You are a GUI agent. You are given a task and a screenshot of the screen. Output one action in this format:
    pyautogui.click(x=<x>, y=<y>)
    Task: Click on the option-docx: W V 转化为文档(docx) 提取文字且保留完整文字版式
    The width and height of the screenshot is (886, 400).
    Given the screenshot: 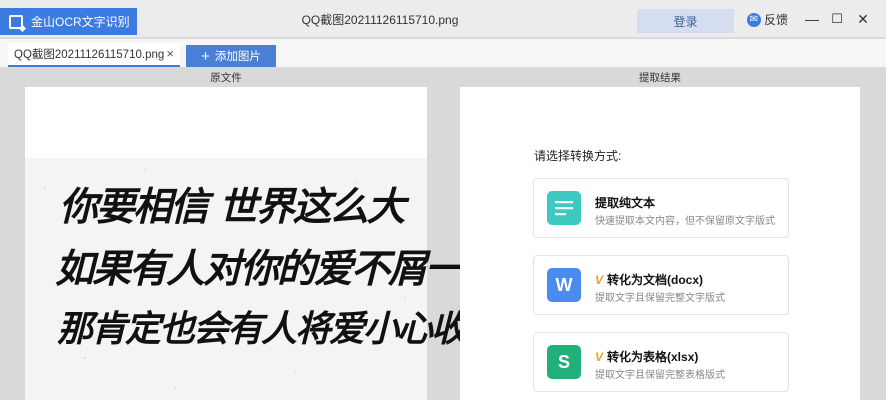 What is the action you would take?
    pyautogui.click(x=661, y=285)
    